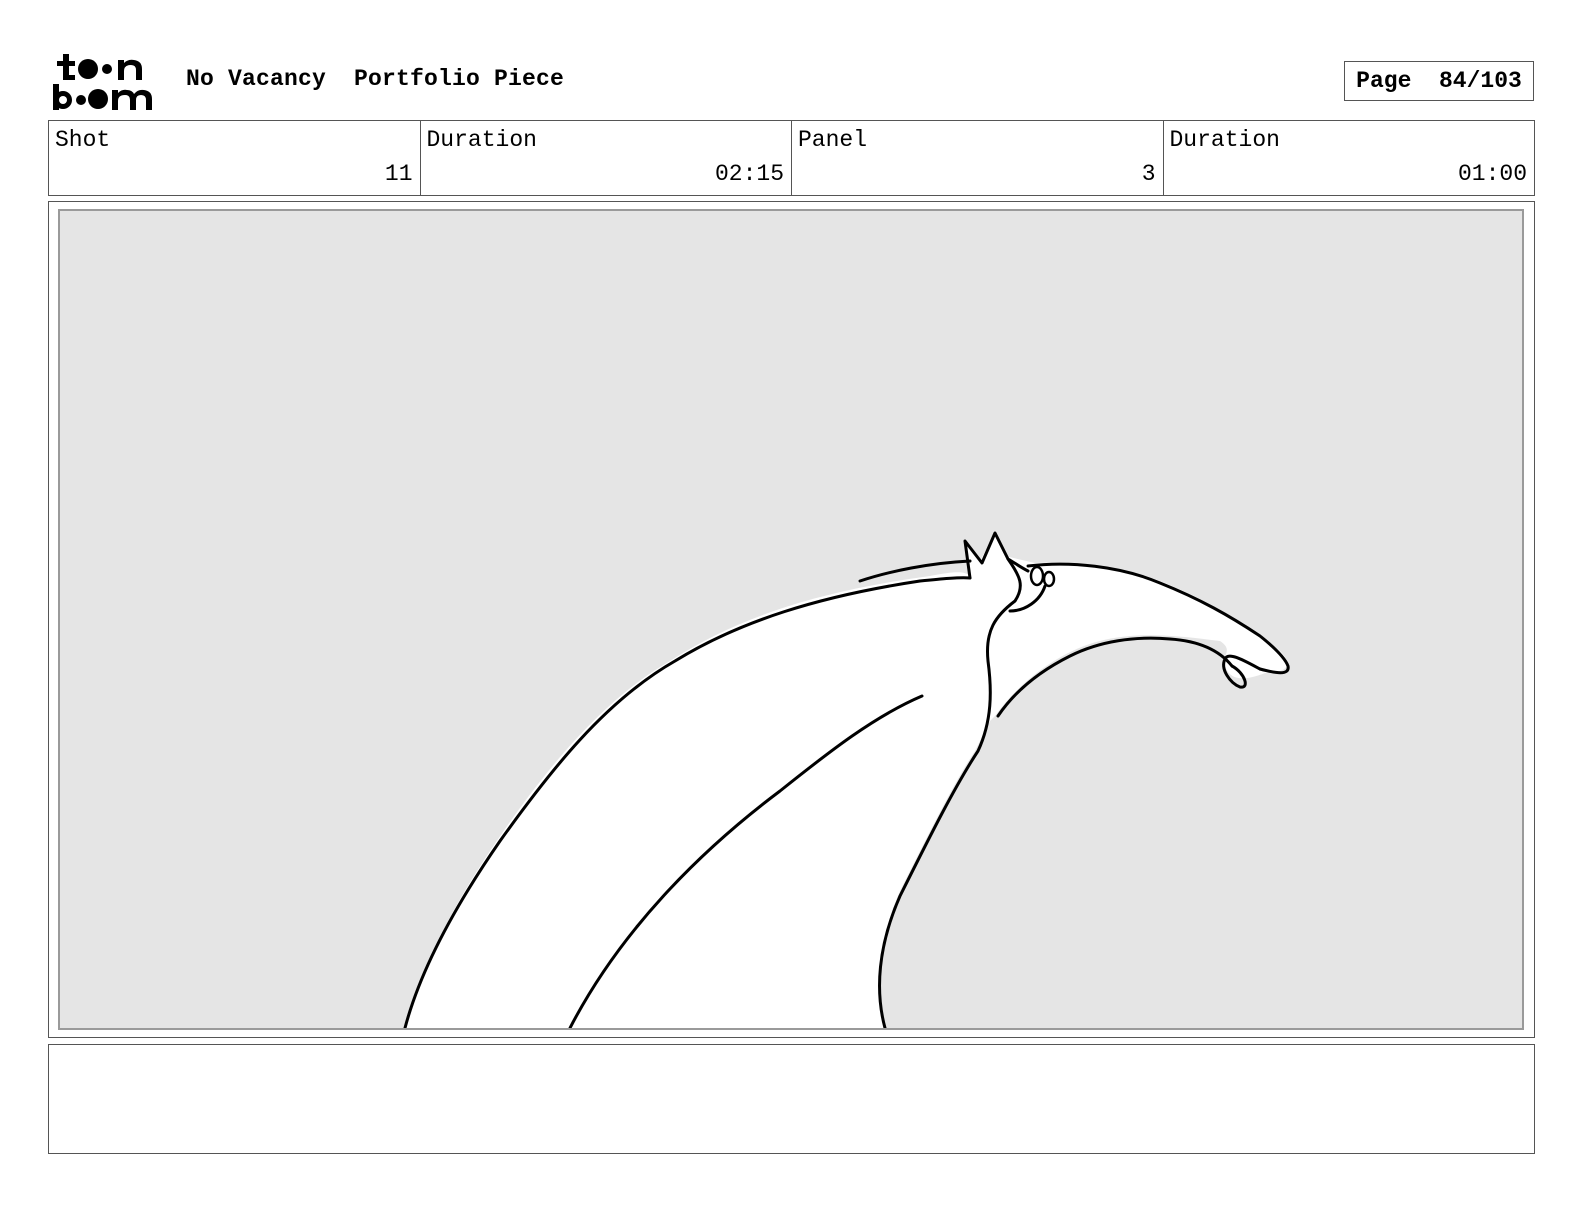  I want to click on shot-duration-value: 02:15, so click(749, 174).